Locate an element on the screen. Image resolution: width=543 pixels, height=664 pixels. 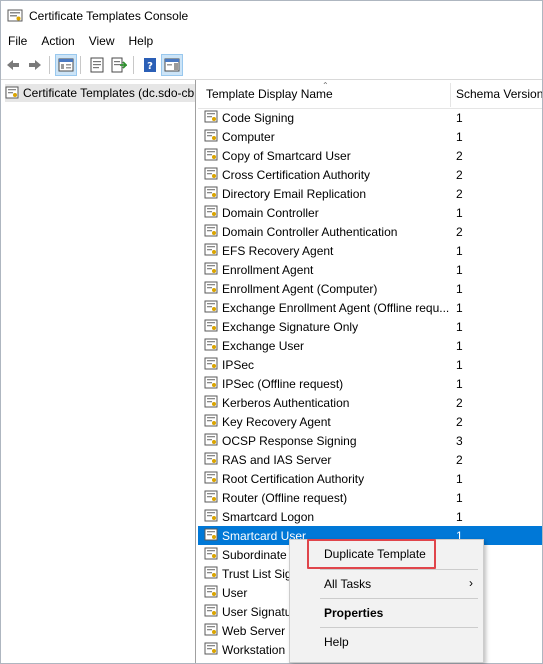
table-row: Domain Controller Authentication 2 is located at coordinates (370, 231).